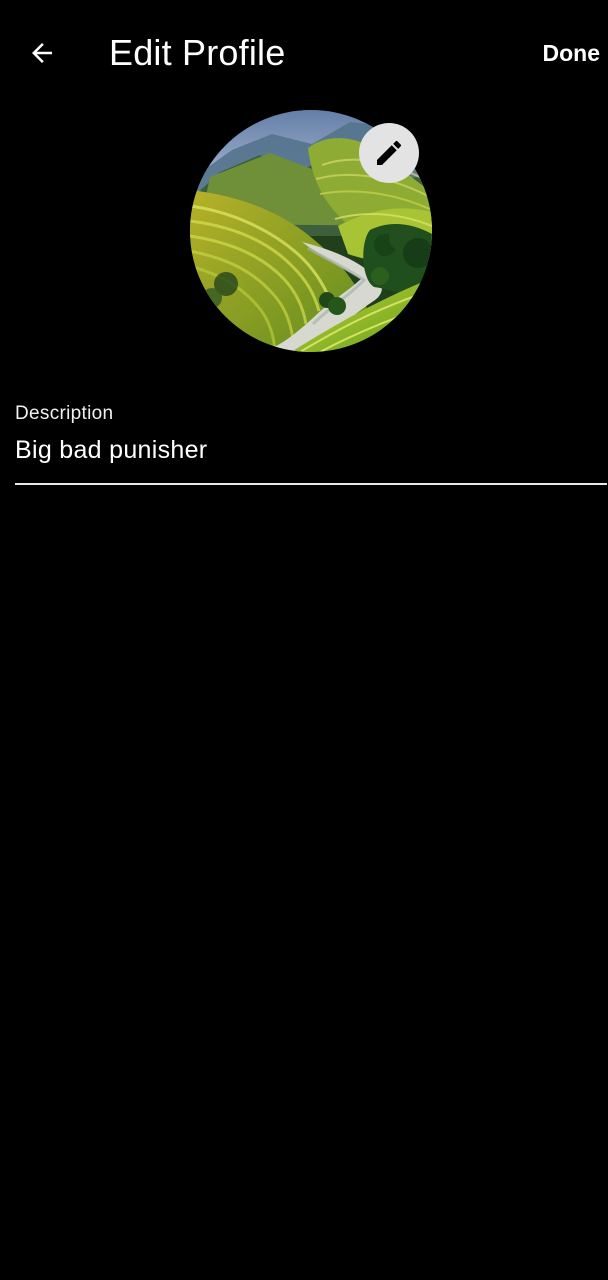 Image resolution: width=608 pixels, height=1280 pixels. What do you see at coordinates (311, 231) in the screenshot?
I see `avatar-container` at bounding box center [311, 231].